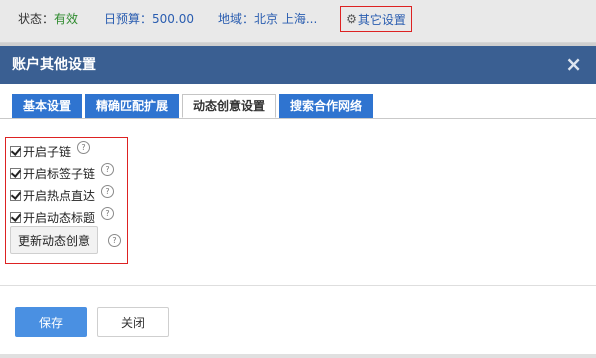  What do you see at coordinates (133, 322) in the screenshot?
I see `close-button: 关闭` at bounding box center [133, 322].